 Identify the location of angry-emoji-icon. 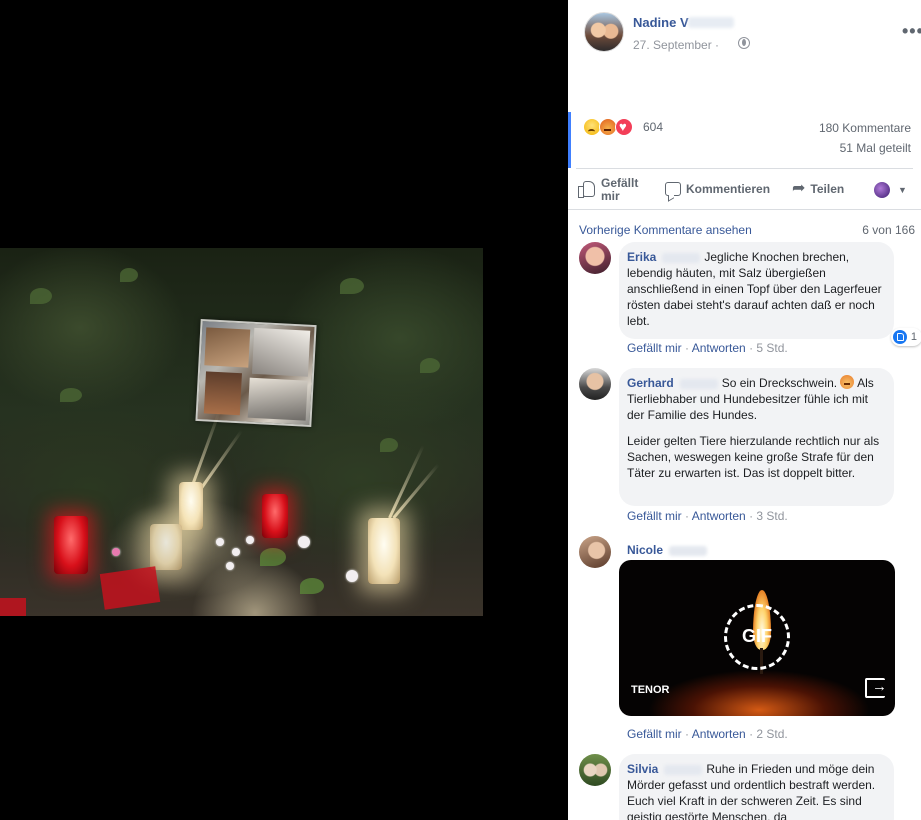
(847, 382).